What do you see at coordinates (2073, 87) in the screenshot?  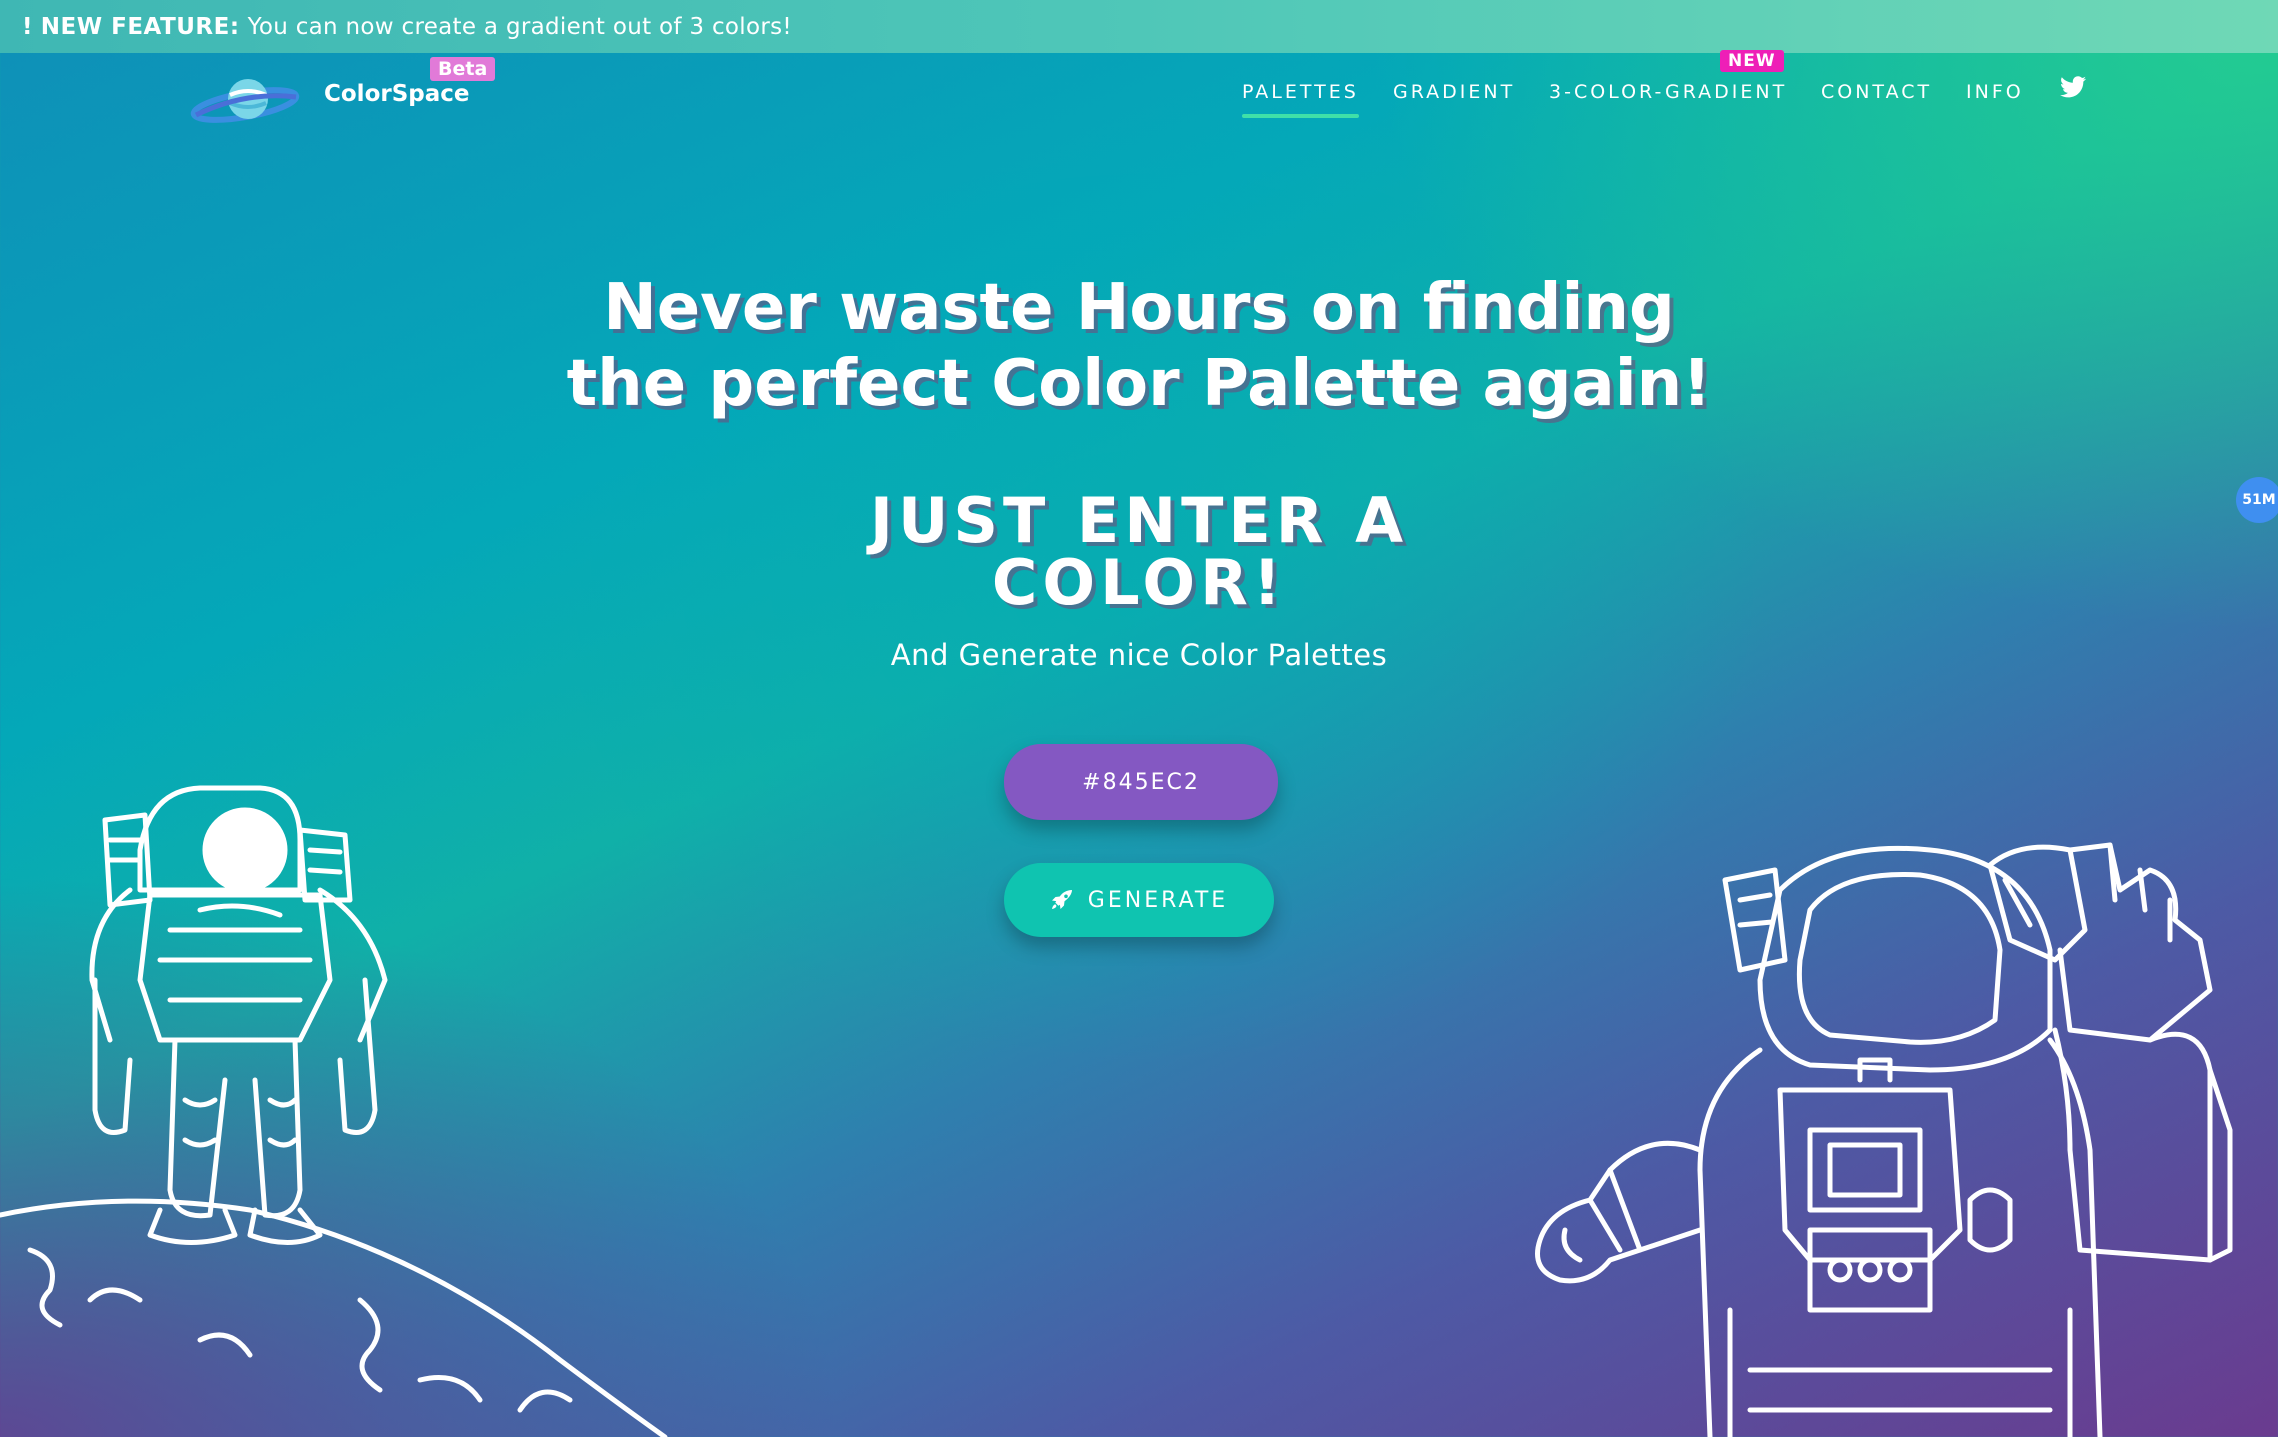 I see `twitter-icon` at bounding box center [2073, 87].